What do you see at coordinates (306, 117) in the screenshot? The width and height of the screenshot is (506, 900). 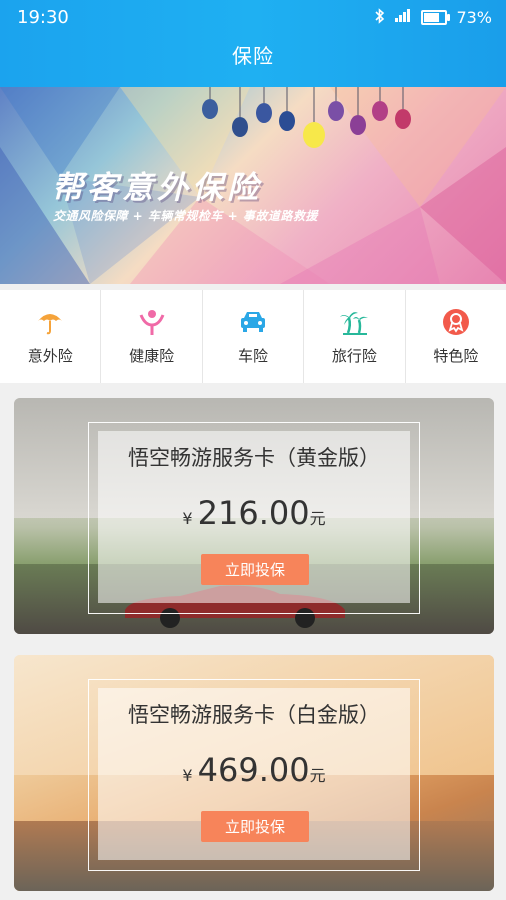 I see `light-bulbs` at bounding box center [306, 117].